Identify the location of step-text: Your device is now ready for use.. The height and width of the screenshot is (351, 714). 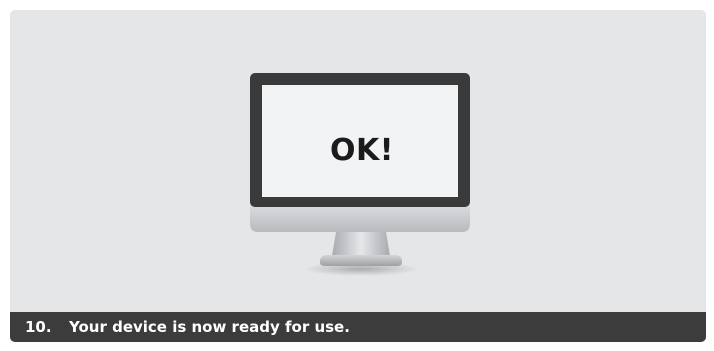
(209, 327).